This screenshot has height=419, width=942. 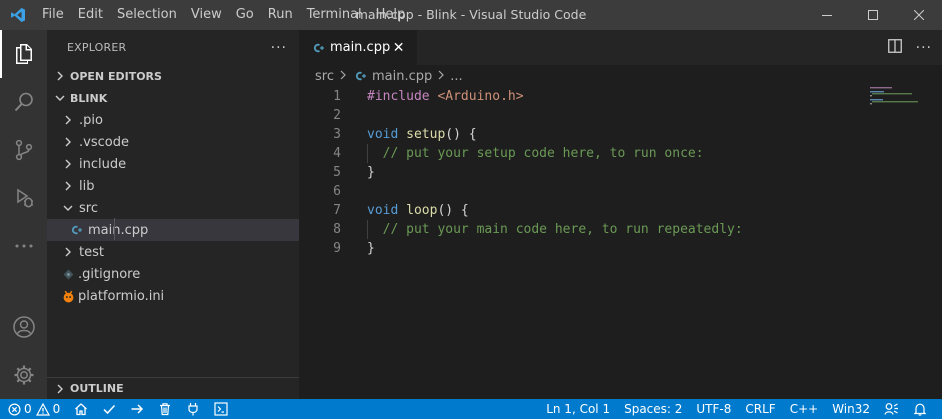 I want to click on close-window-button, so click(x=919, y=15).